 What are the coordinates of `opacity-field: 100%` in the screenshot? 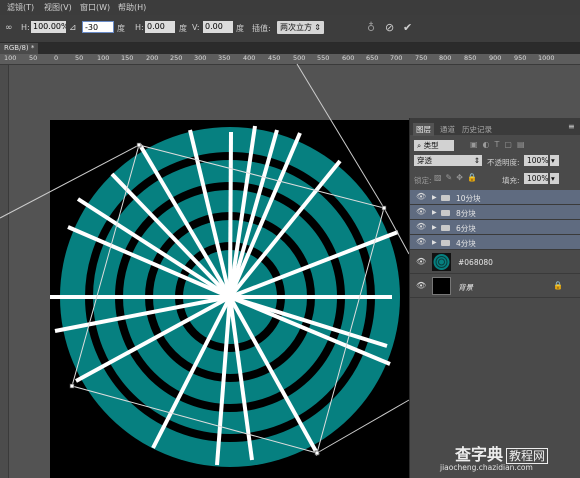 It's located at (536, 160).